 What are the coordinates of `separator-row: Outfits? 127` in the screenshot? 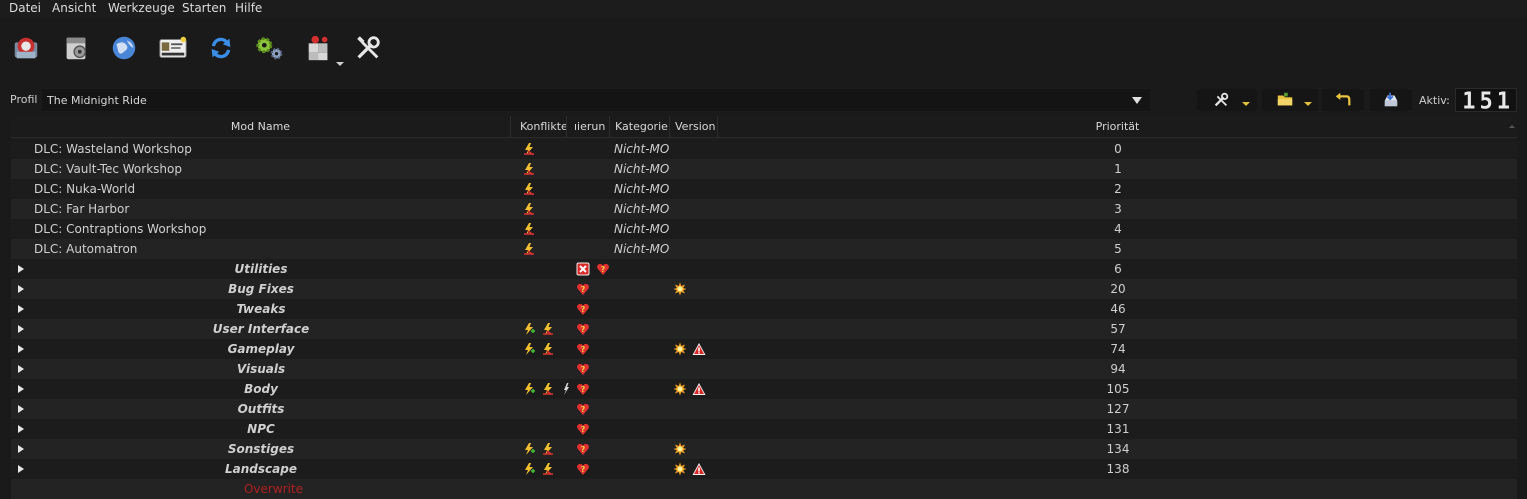 It's located at (764, 409).